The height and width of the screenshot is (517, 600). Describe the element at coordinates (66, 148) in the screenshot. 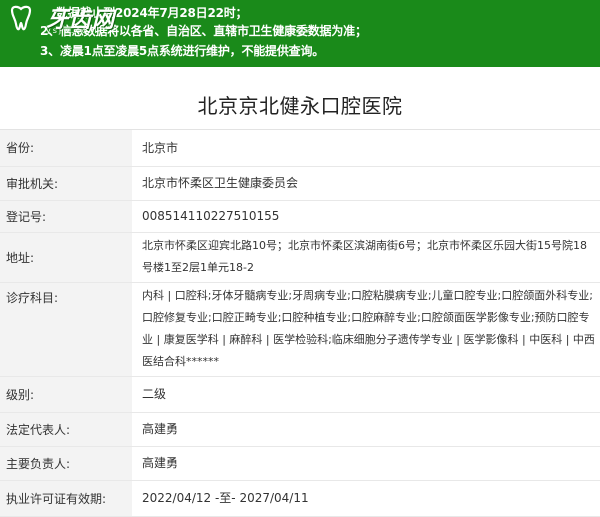

I see `field-label: 省份:` at that location.